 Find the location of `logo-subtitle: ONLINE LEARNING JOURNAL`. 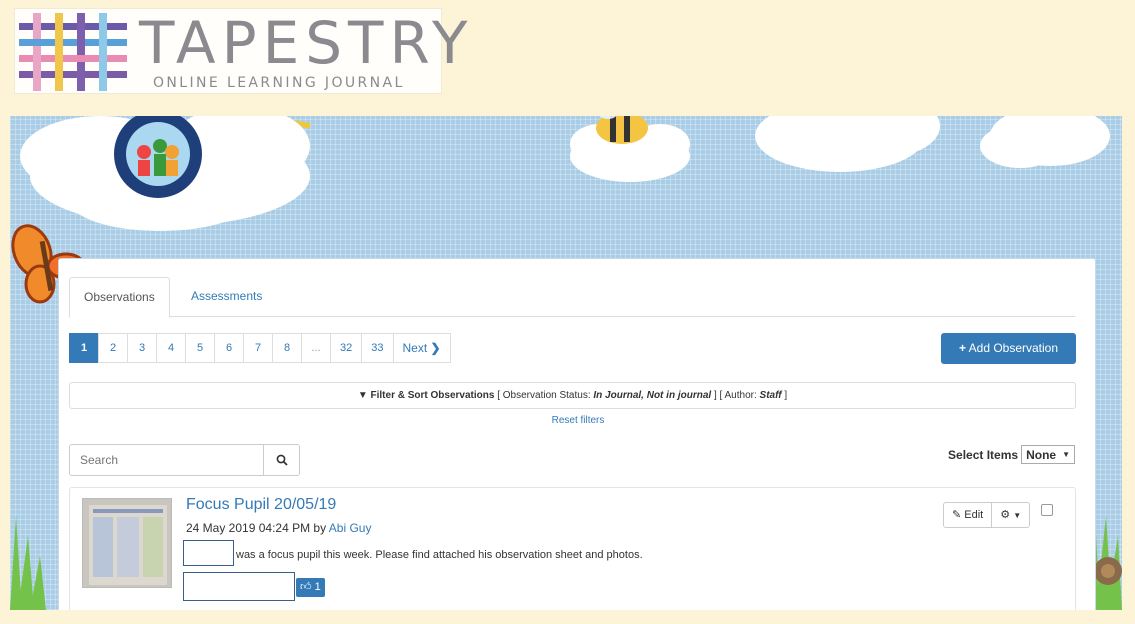

logo-subtitle: ONLINE LEARNING JOURNAL is located at coordinates (279, 83).